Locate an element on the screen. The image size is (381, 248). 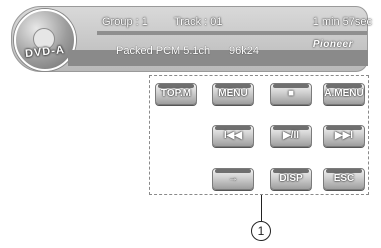
next-page-button: → is located at coordinates (233, 179).